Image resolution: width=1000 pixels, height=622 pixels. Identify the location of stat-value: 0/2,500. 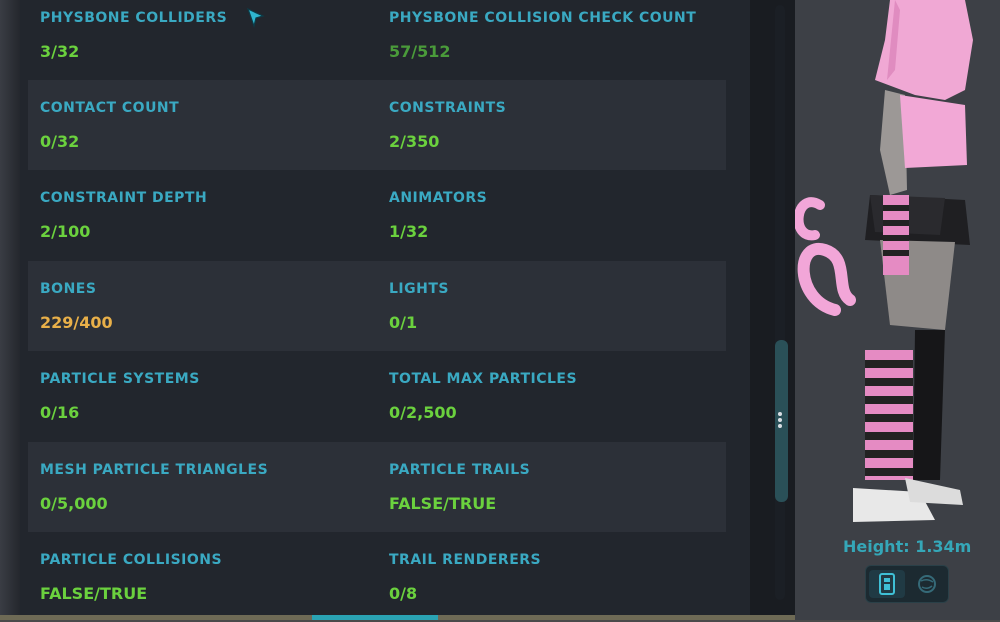
(423, 412).